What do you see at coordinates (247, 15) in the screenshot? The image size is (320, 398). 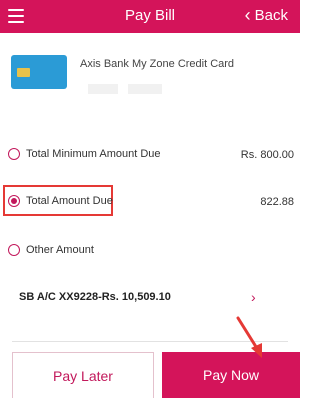 I see `chevron-left-icon: ‹` at bounding box center [247, 15].